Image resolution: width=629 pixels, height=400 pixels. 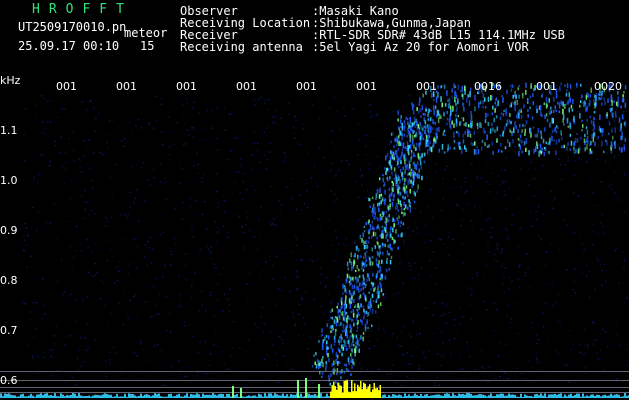 What do you see at coordinates (9, 280) in the screenshot?
I see `y-tick-label: 0.8` at bounding box center [9, 280].